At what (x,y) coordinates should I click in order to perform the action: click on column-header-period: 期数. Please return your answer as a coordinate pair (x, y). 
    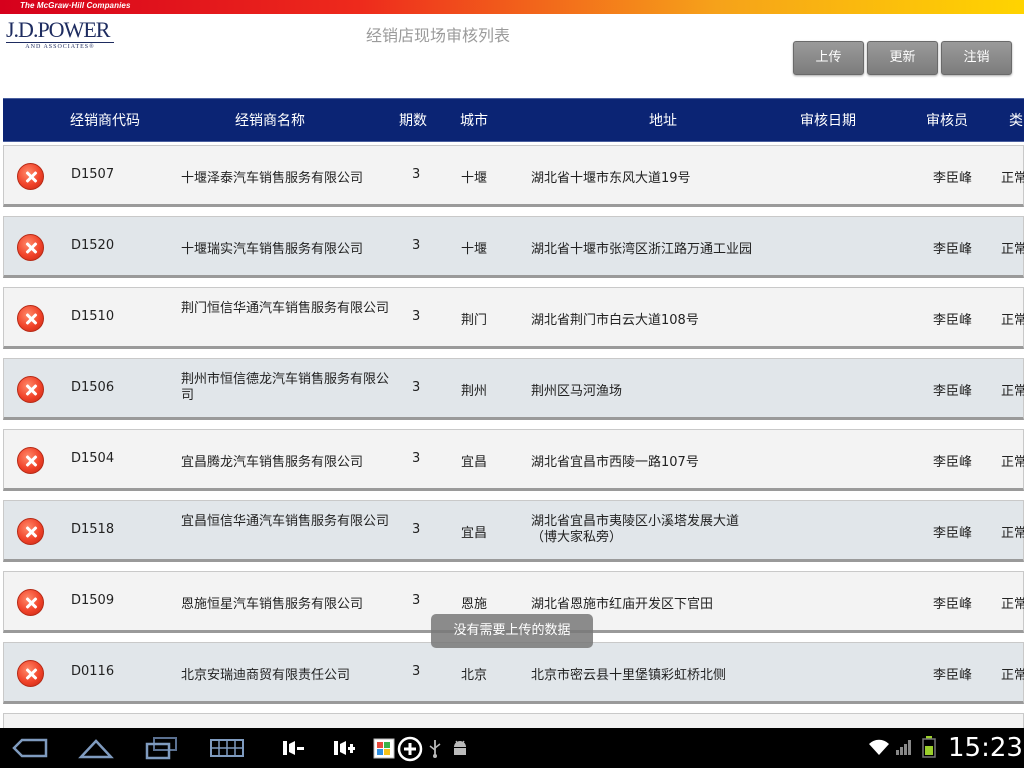
    Looking at the image, I should click on (413, 121).